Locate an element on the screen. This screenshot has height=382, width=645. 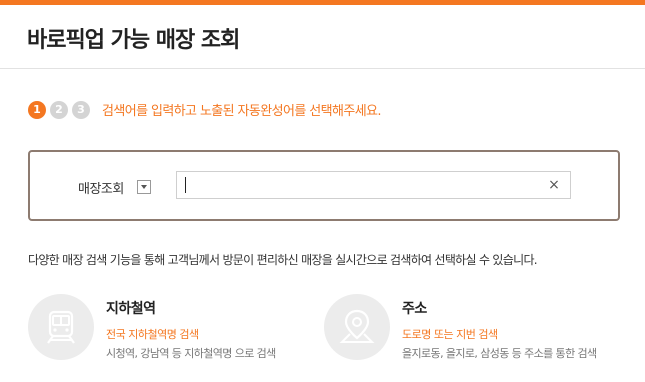
address-option-subtitle: 도로명 또는 지번 검색 is located at coordinates (450, 334).